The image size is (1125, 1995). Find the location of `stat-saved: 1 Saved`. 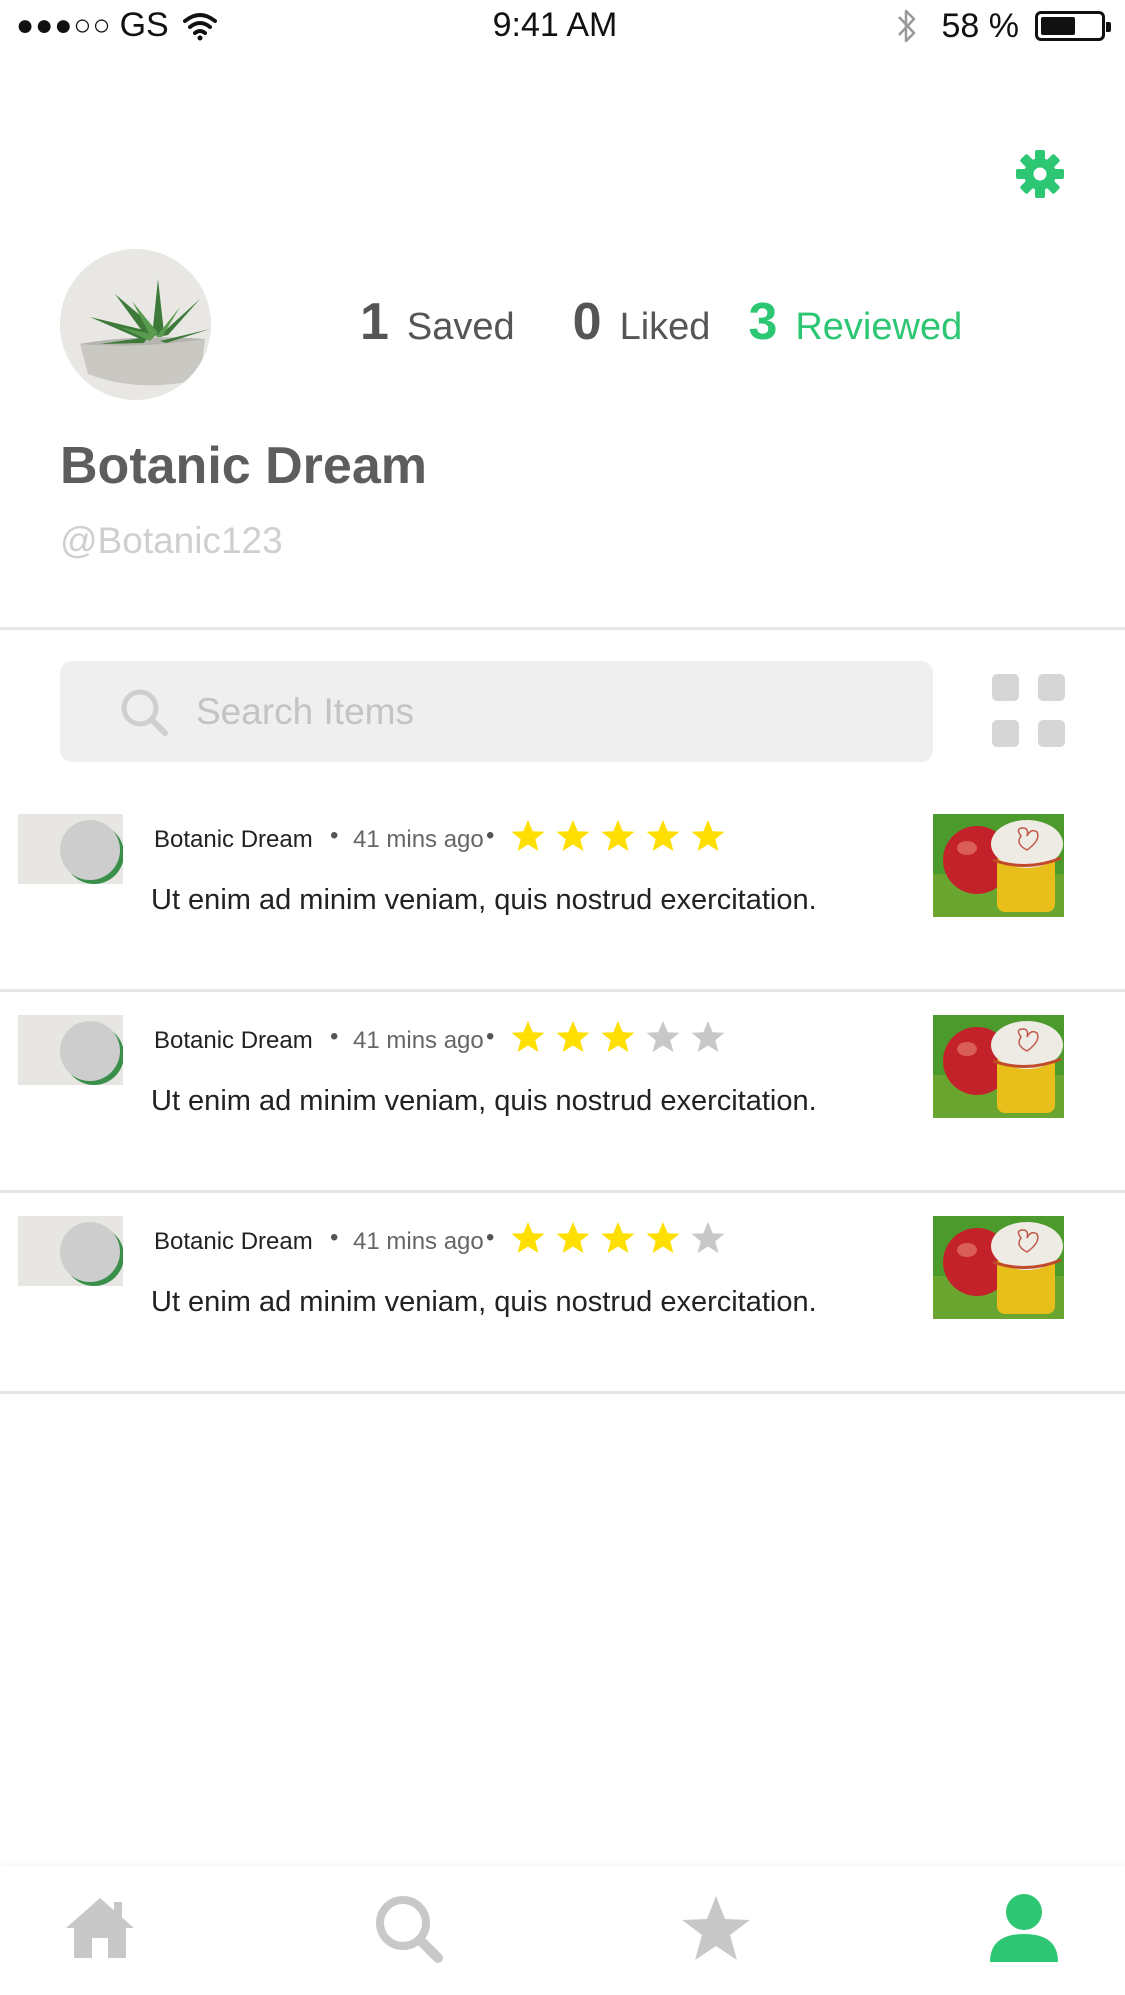

stat-saved: 1 Saved is located at coordinates (437, 322).